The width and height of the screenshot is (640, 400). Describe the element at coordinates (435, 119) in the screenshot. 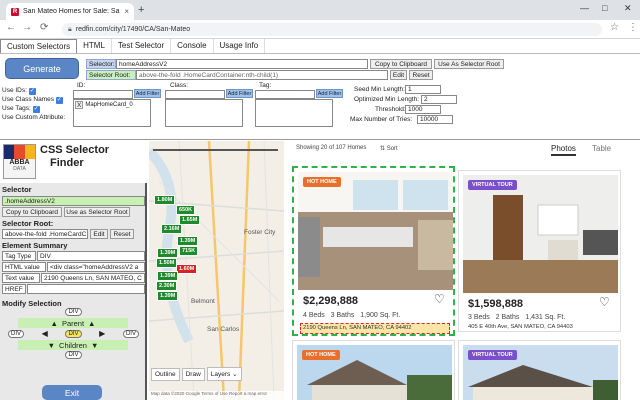

I see `max-tries-input: 10000` at that location.